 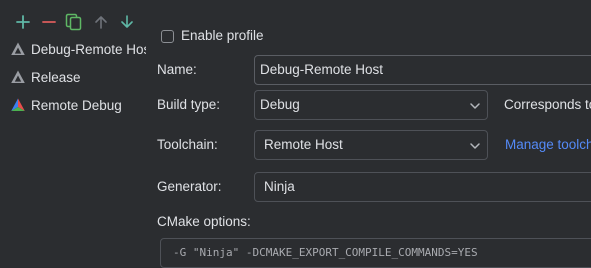 I want to click on name-label: Name:, so click(x=177, y=69).